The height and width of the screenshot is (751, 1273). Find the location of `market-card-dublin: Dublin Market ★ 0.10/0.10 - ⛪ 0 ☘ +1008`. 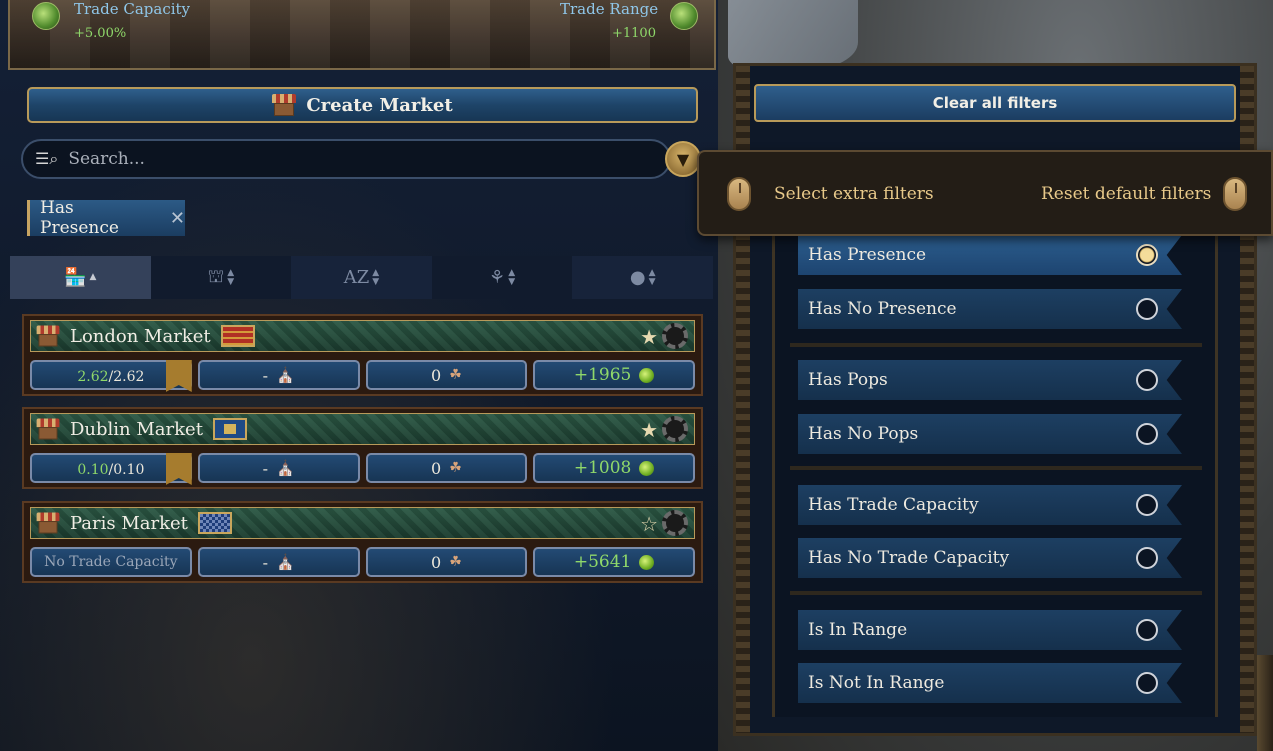

market-card-dublin: Dublin Market ★ 0.10/0.10 - ⛪ 0 ☘ +1008 is located at coordinates (362, 448).